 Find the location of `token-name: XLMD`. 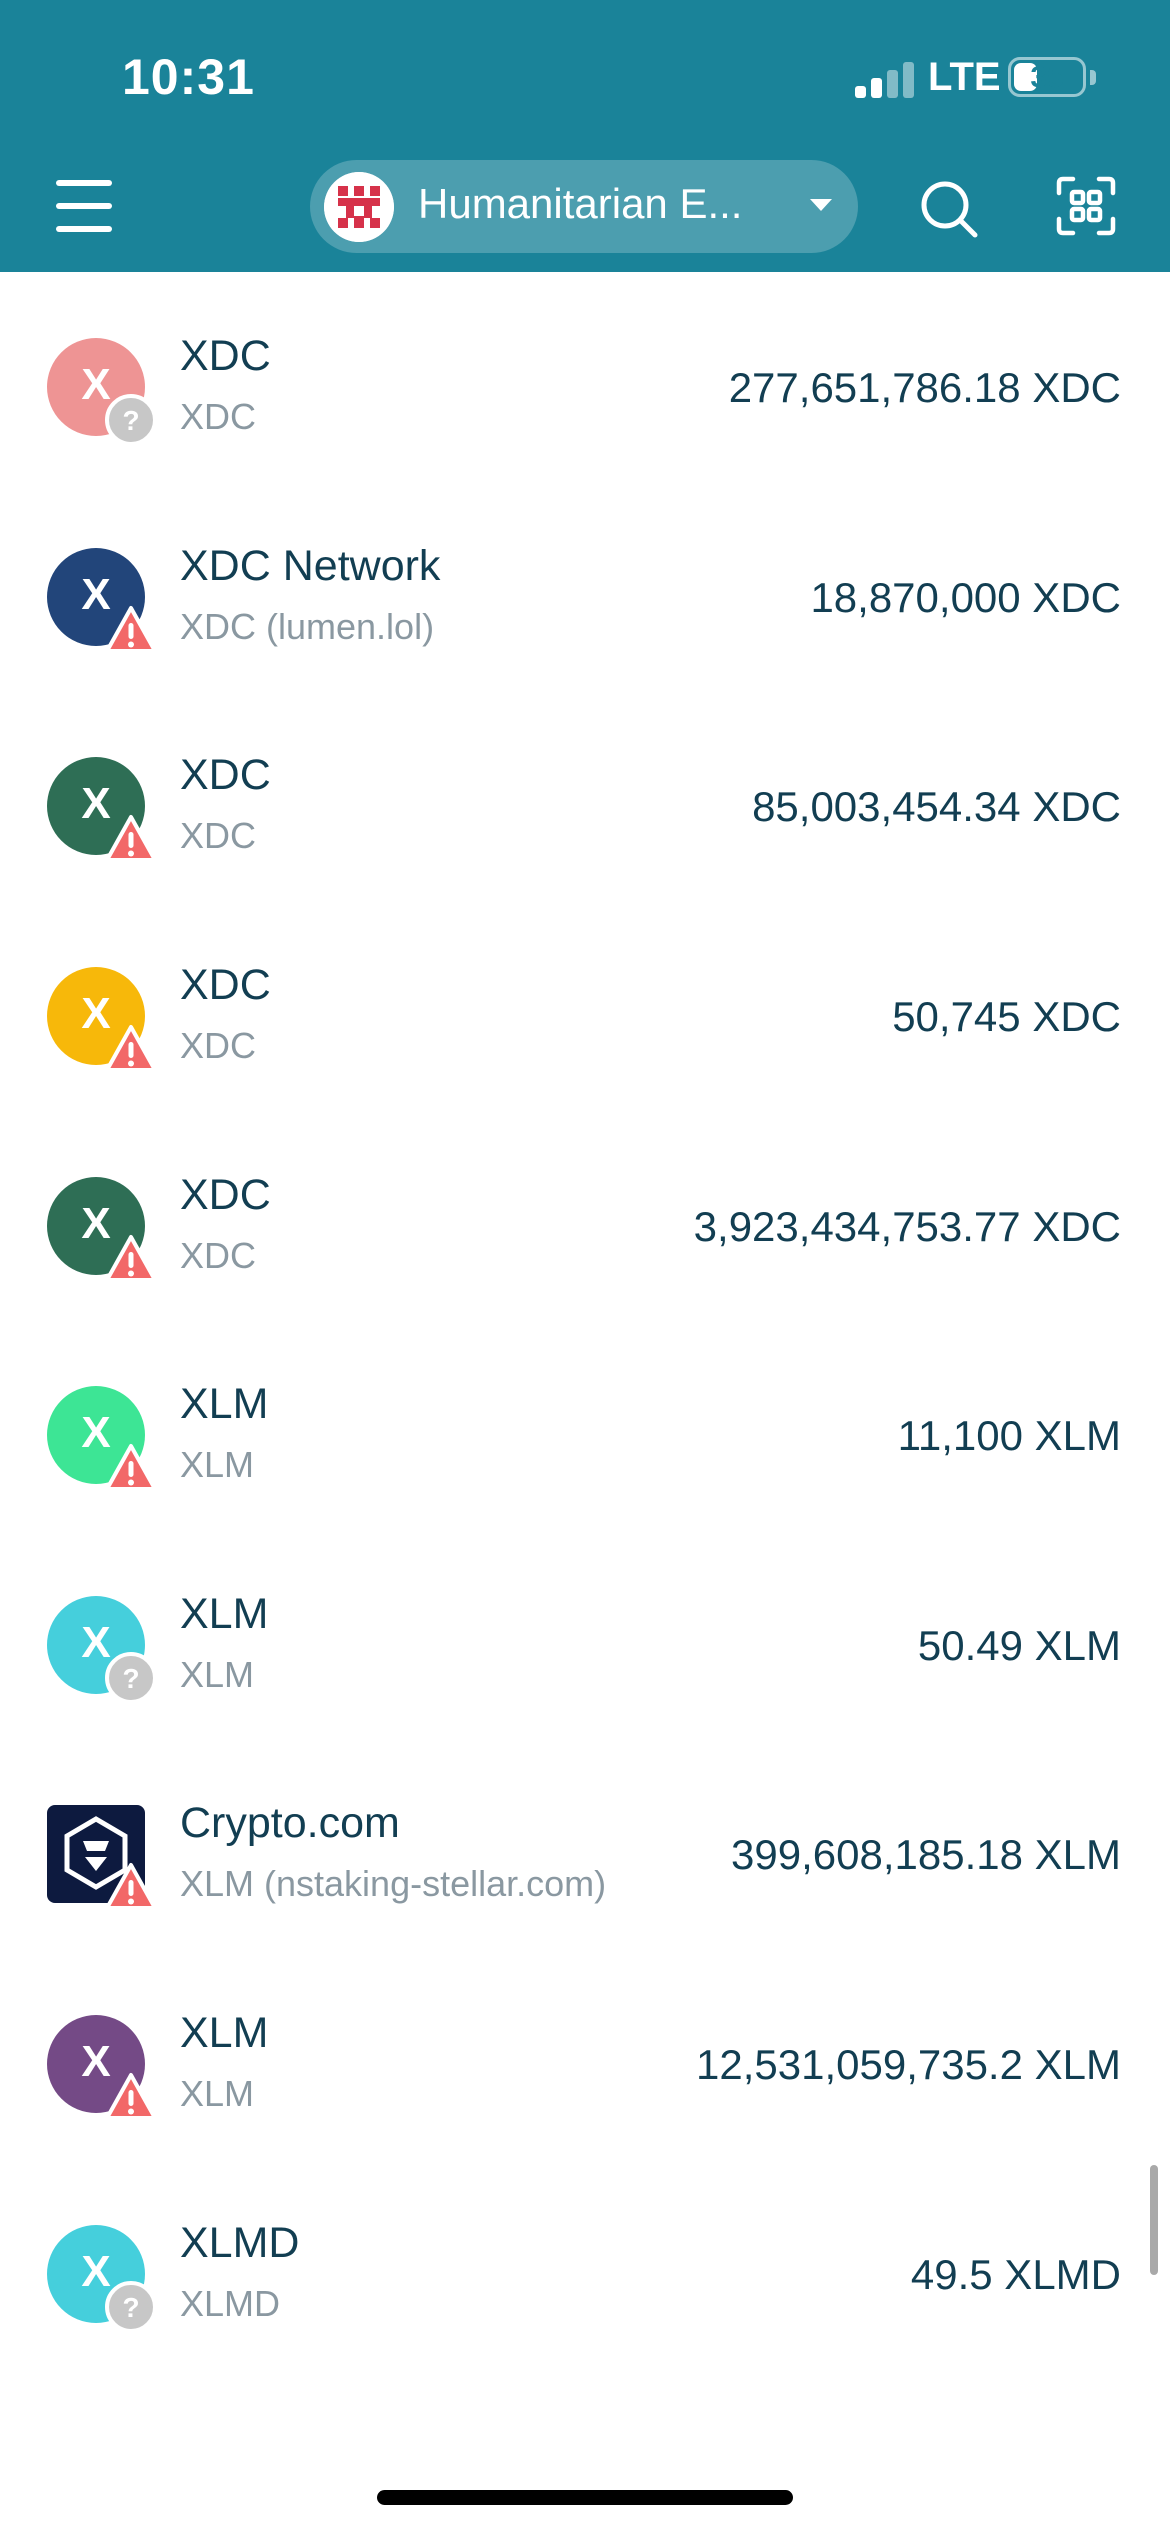

token-name: XLMD is located at coordinates (240, 2243).